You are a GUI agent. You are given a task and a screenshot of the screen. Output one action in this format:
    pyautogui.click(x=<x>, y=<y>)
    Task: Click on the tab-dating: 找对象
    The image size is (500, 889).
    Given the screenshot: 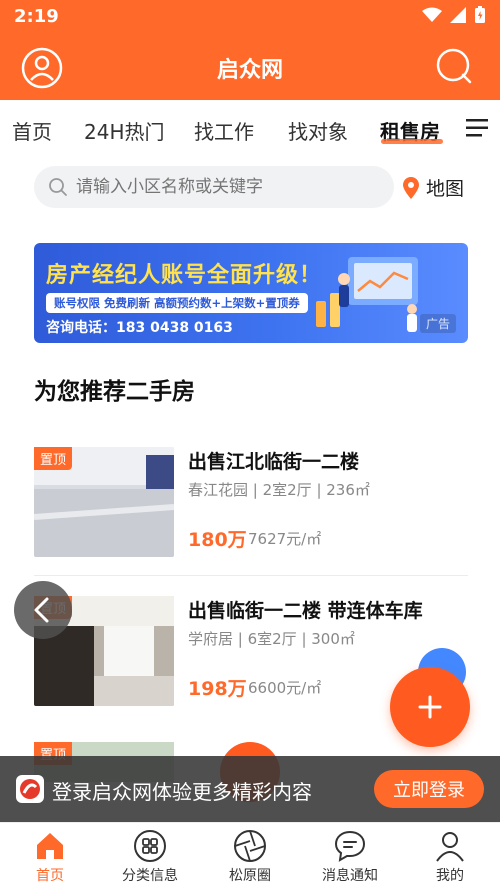 What is the action you would take?
    pyautogui.click(x=318, y=130)
    